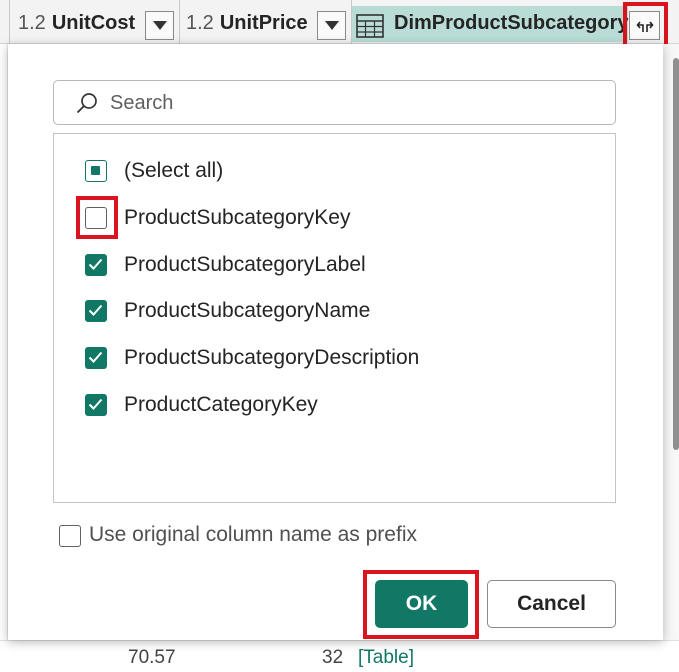  I want to click on table-icon, so click(370, 26).